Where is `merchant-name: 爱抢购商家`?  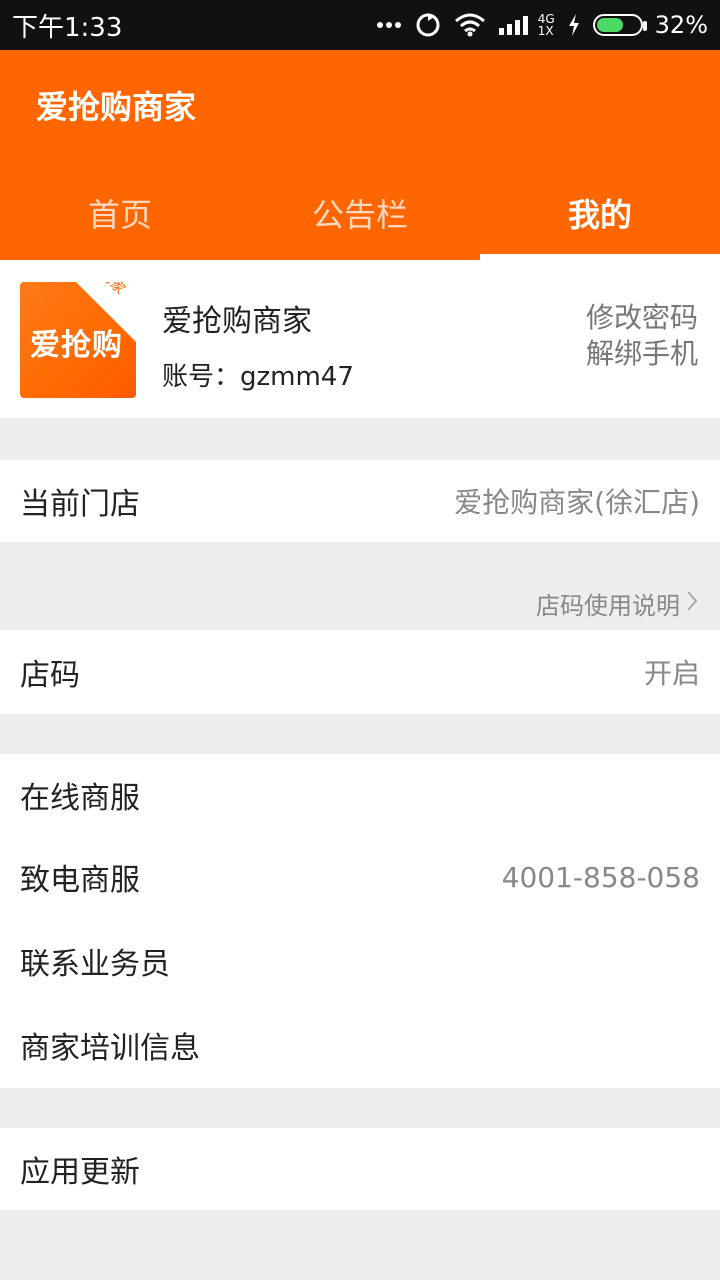 merchant-name: 爱抢购商家 is located at coordinates (237, 321).